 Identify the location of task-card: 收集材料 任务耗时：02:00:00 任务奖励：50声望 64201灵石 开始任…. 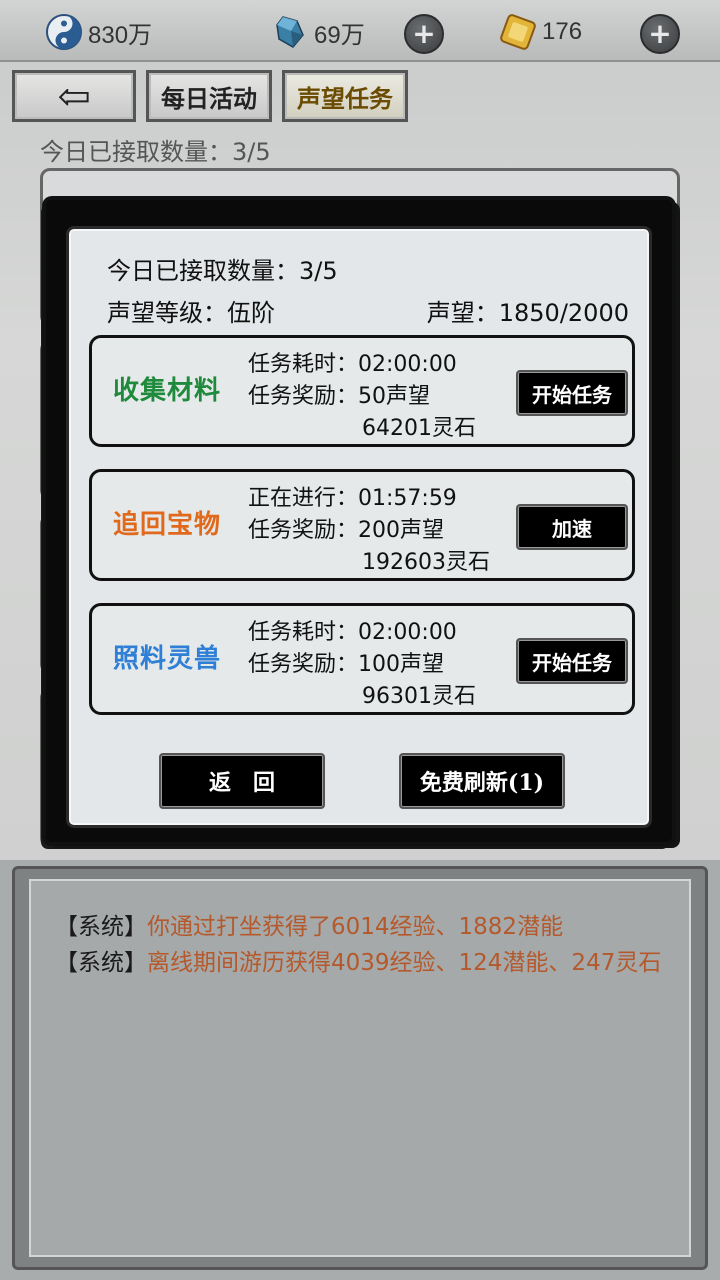
(362, 391).